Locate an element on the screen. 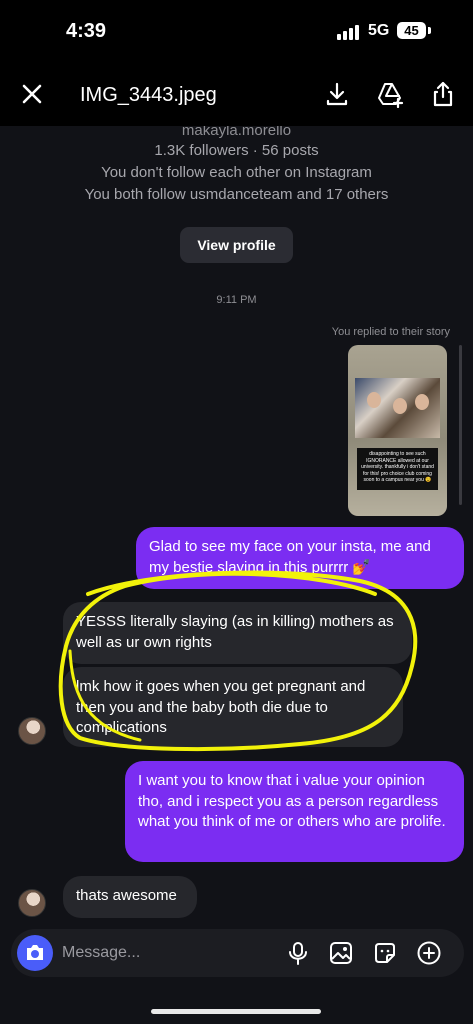 Image resolution: width=473 pixels, height=1024 pixels. signal-icon is located at coordinates (349, 32).